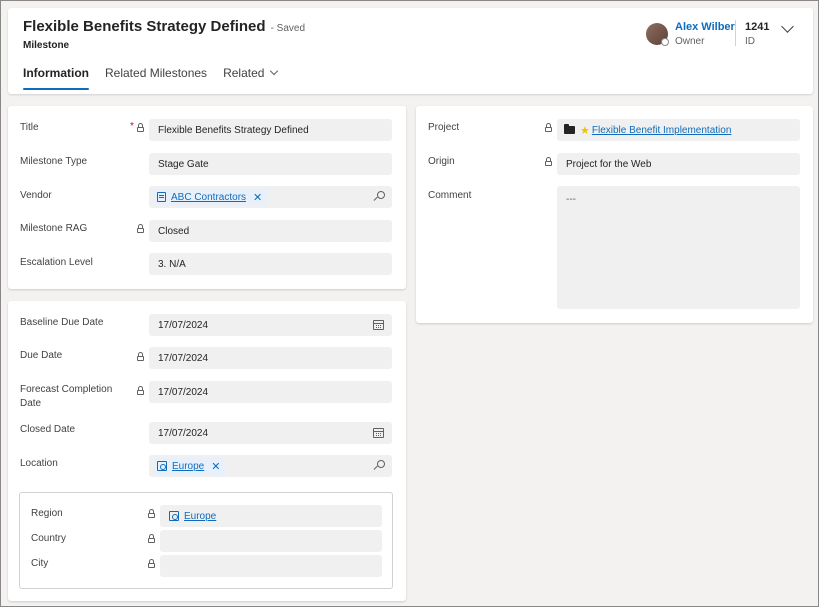 The image size is (819, 607). What do you see at coordinates (62, 322) in the screenshot?
I see `baseline-due-date-label: Baseline Due Date` at bounding box center [62, 322].